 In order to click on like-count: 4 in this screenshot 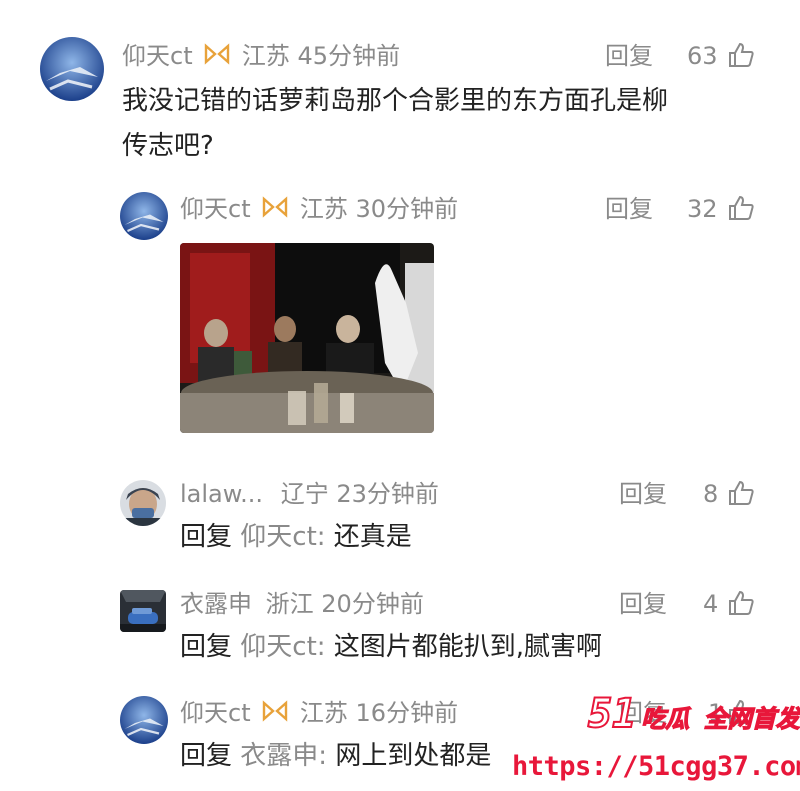, I will do `click(711, 604)`.